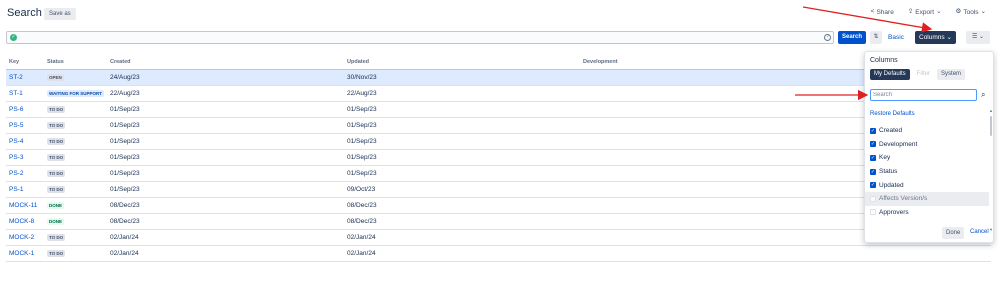 Image resolution: width=998 pixels, height=305 pixels. Describe the element at coordinates (864, 53) in the screenshot. I see `annotation-arrows` at that location.